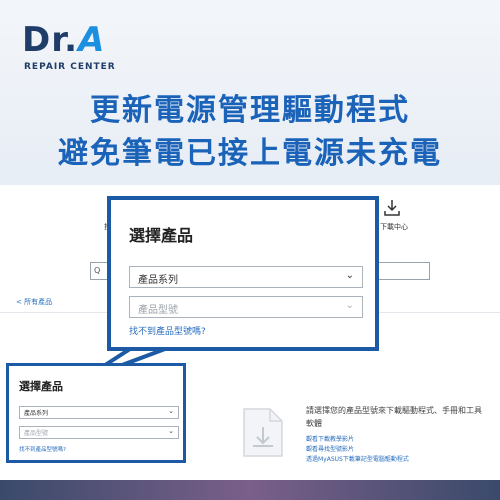  I want to click on panel-model-label: 產品型號, so click(36, 433).